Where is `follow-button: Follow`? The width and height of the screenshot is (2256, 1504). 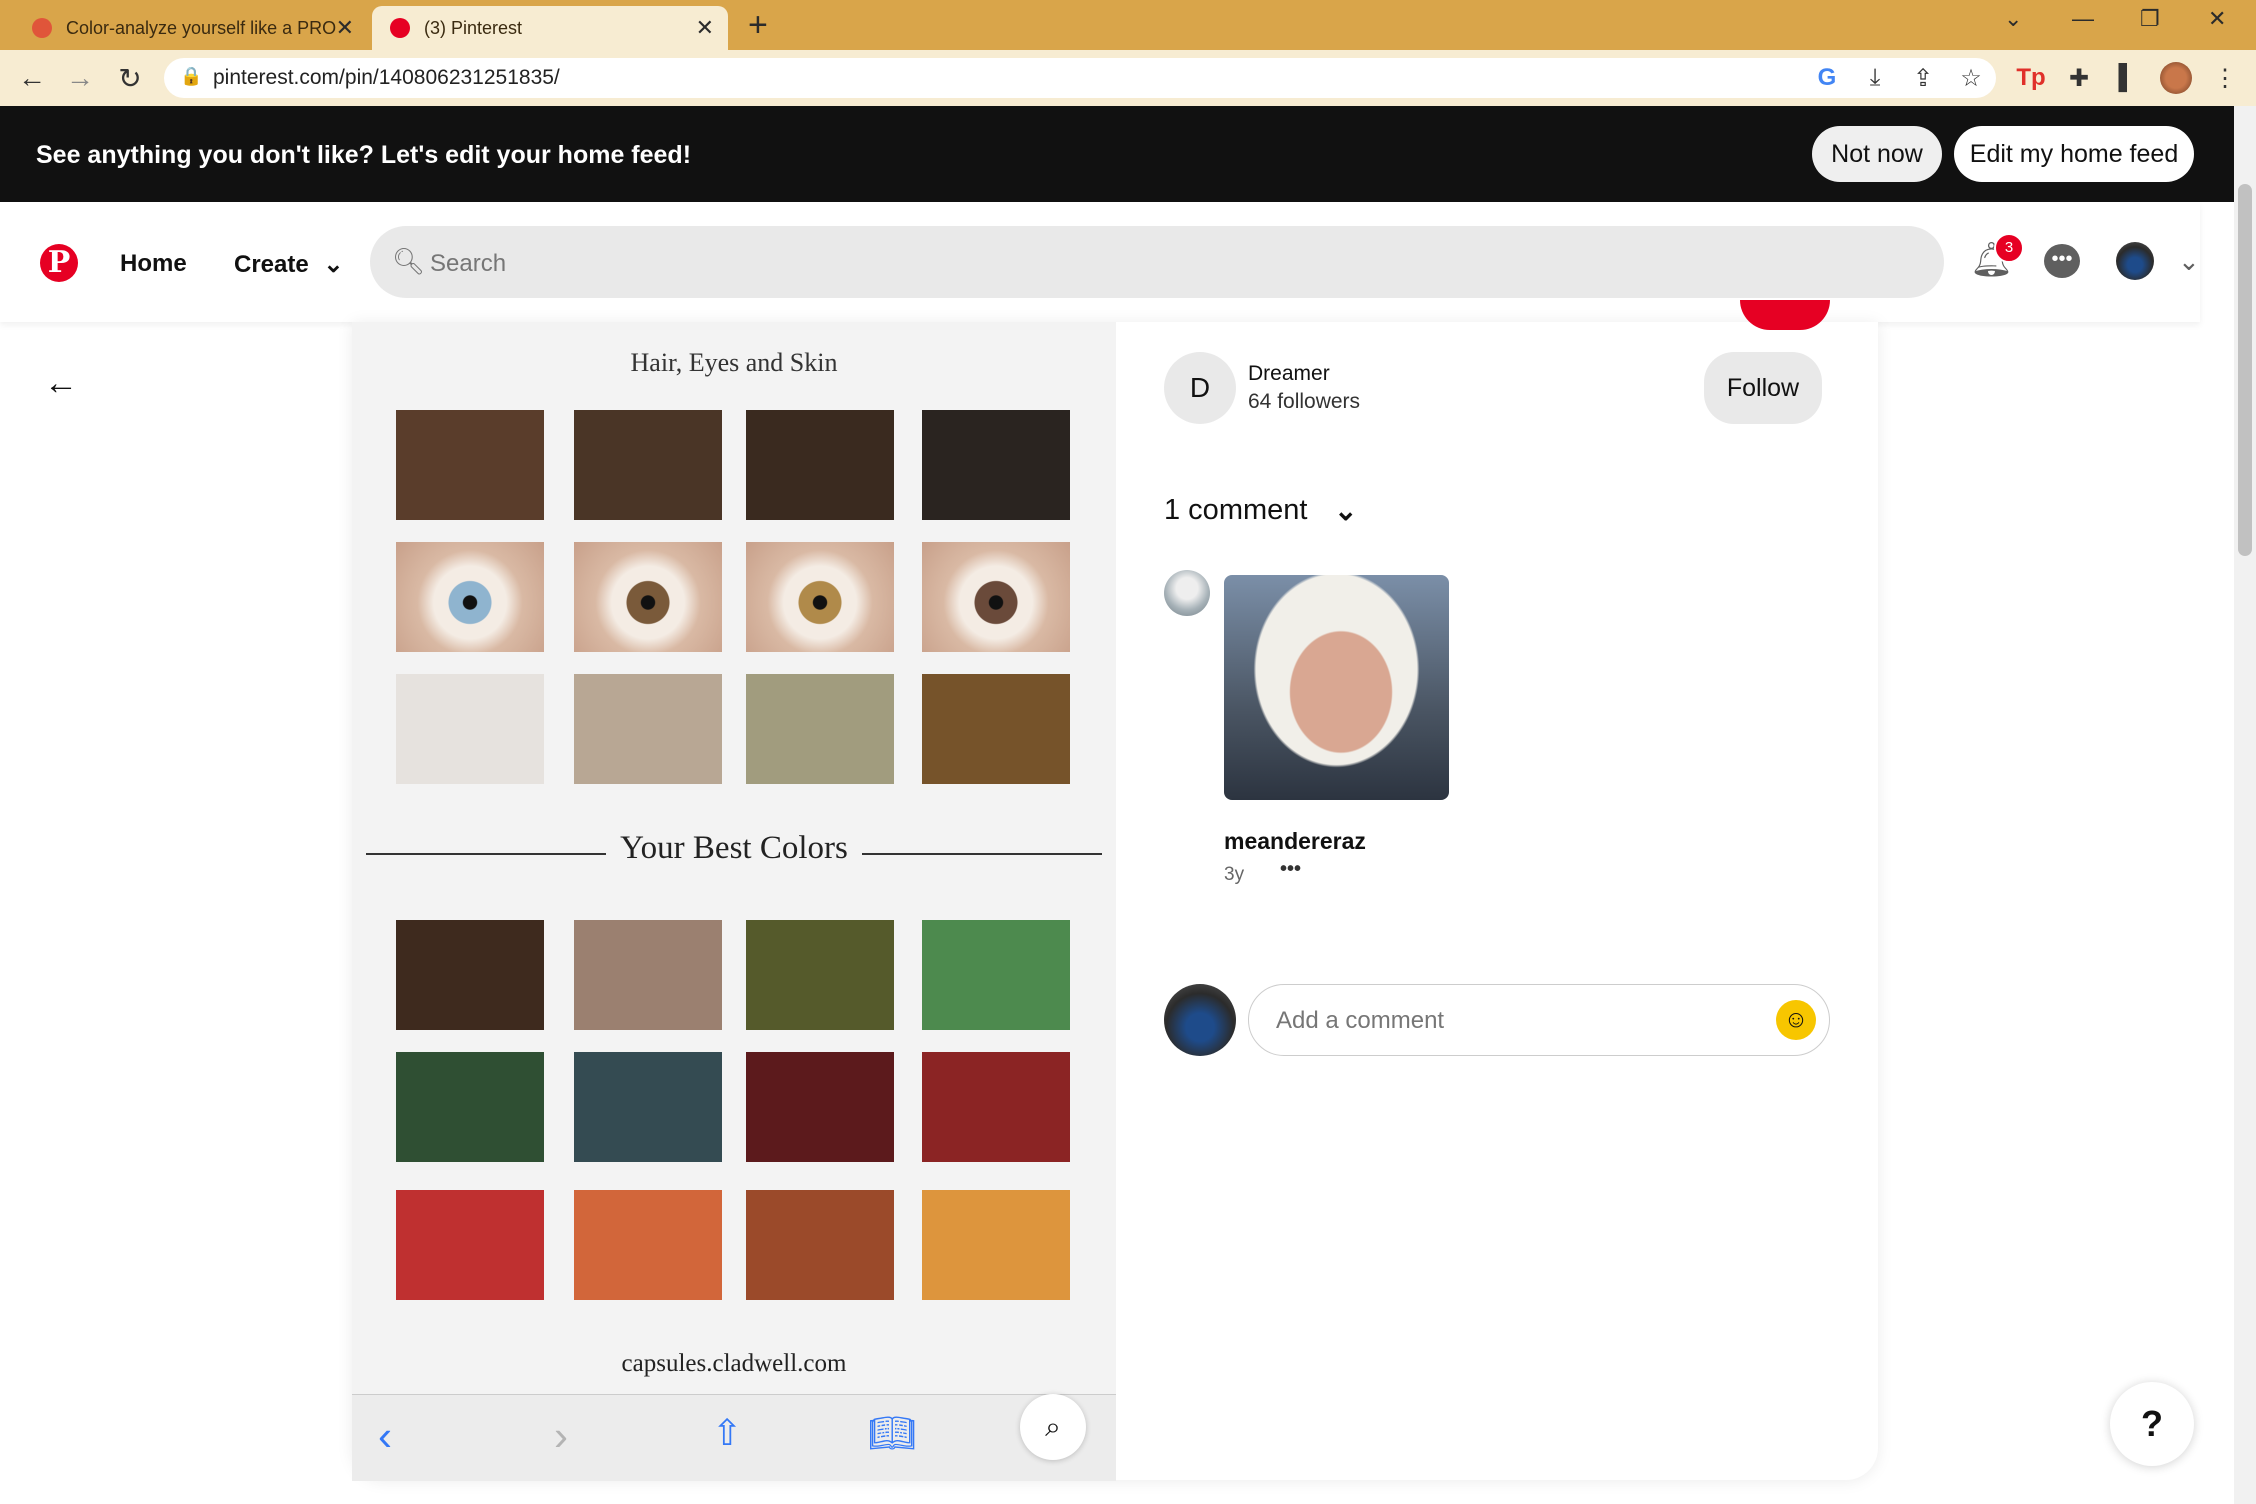 follow-button: Follow is located at coordinates (1763, 388).